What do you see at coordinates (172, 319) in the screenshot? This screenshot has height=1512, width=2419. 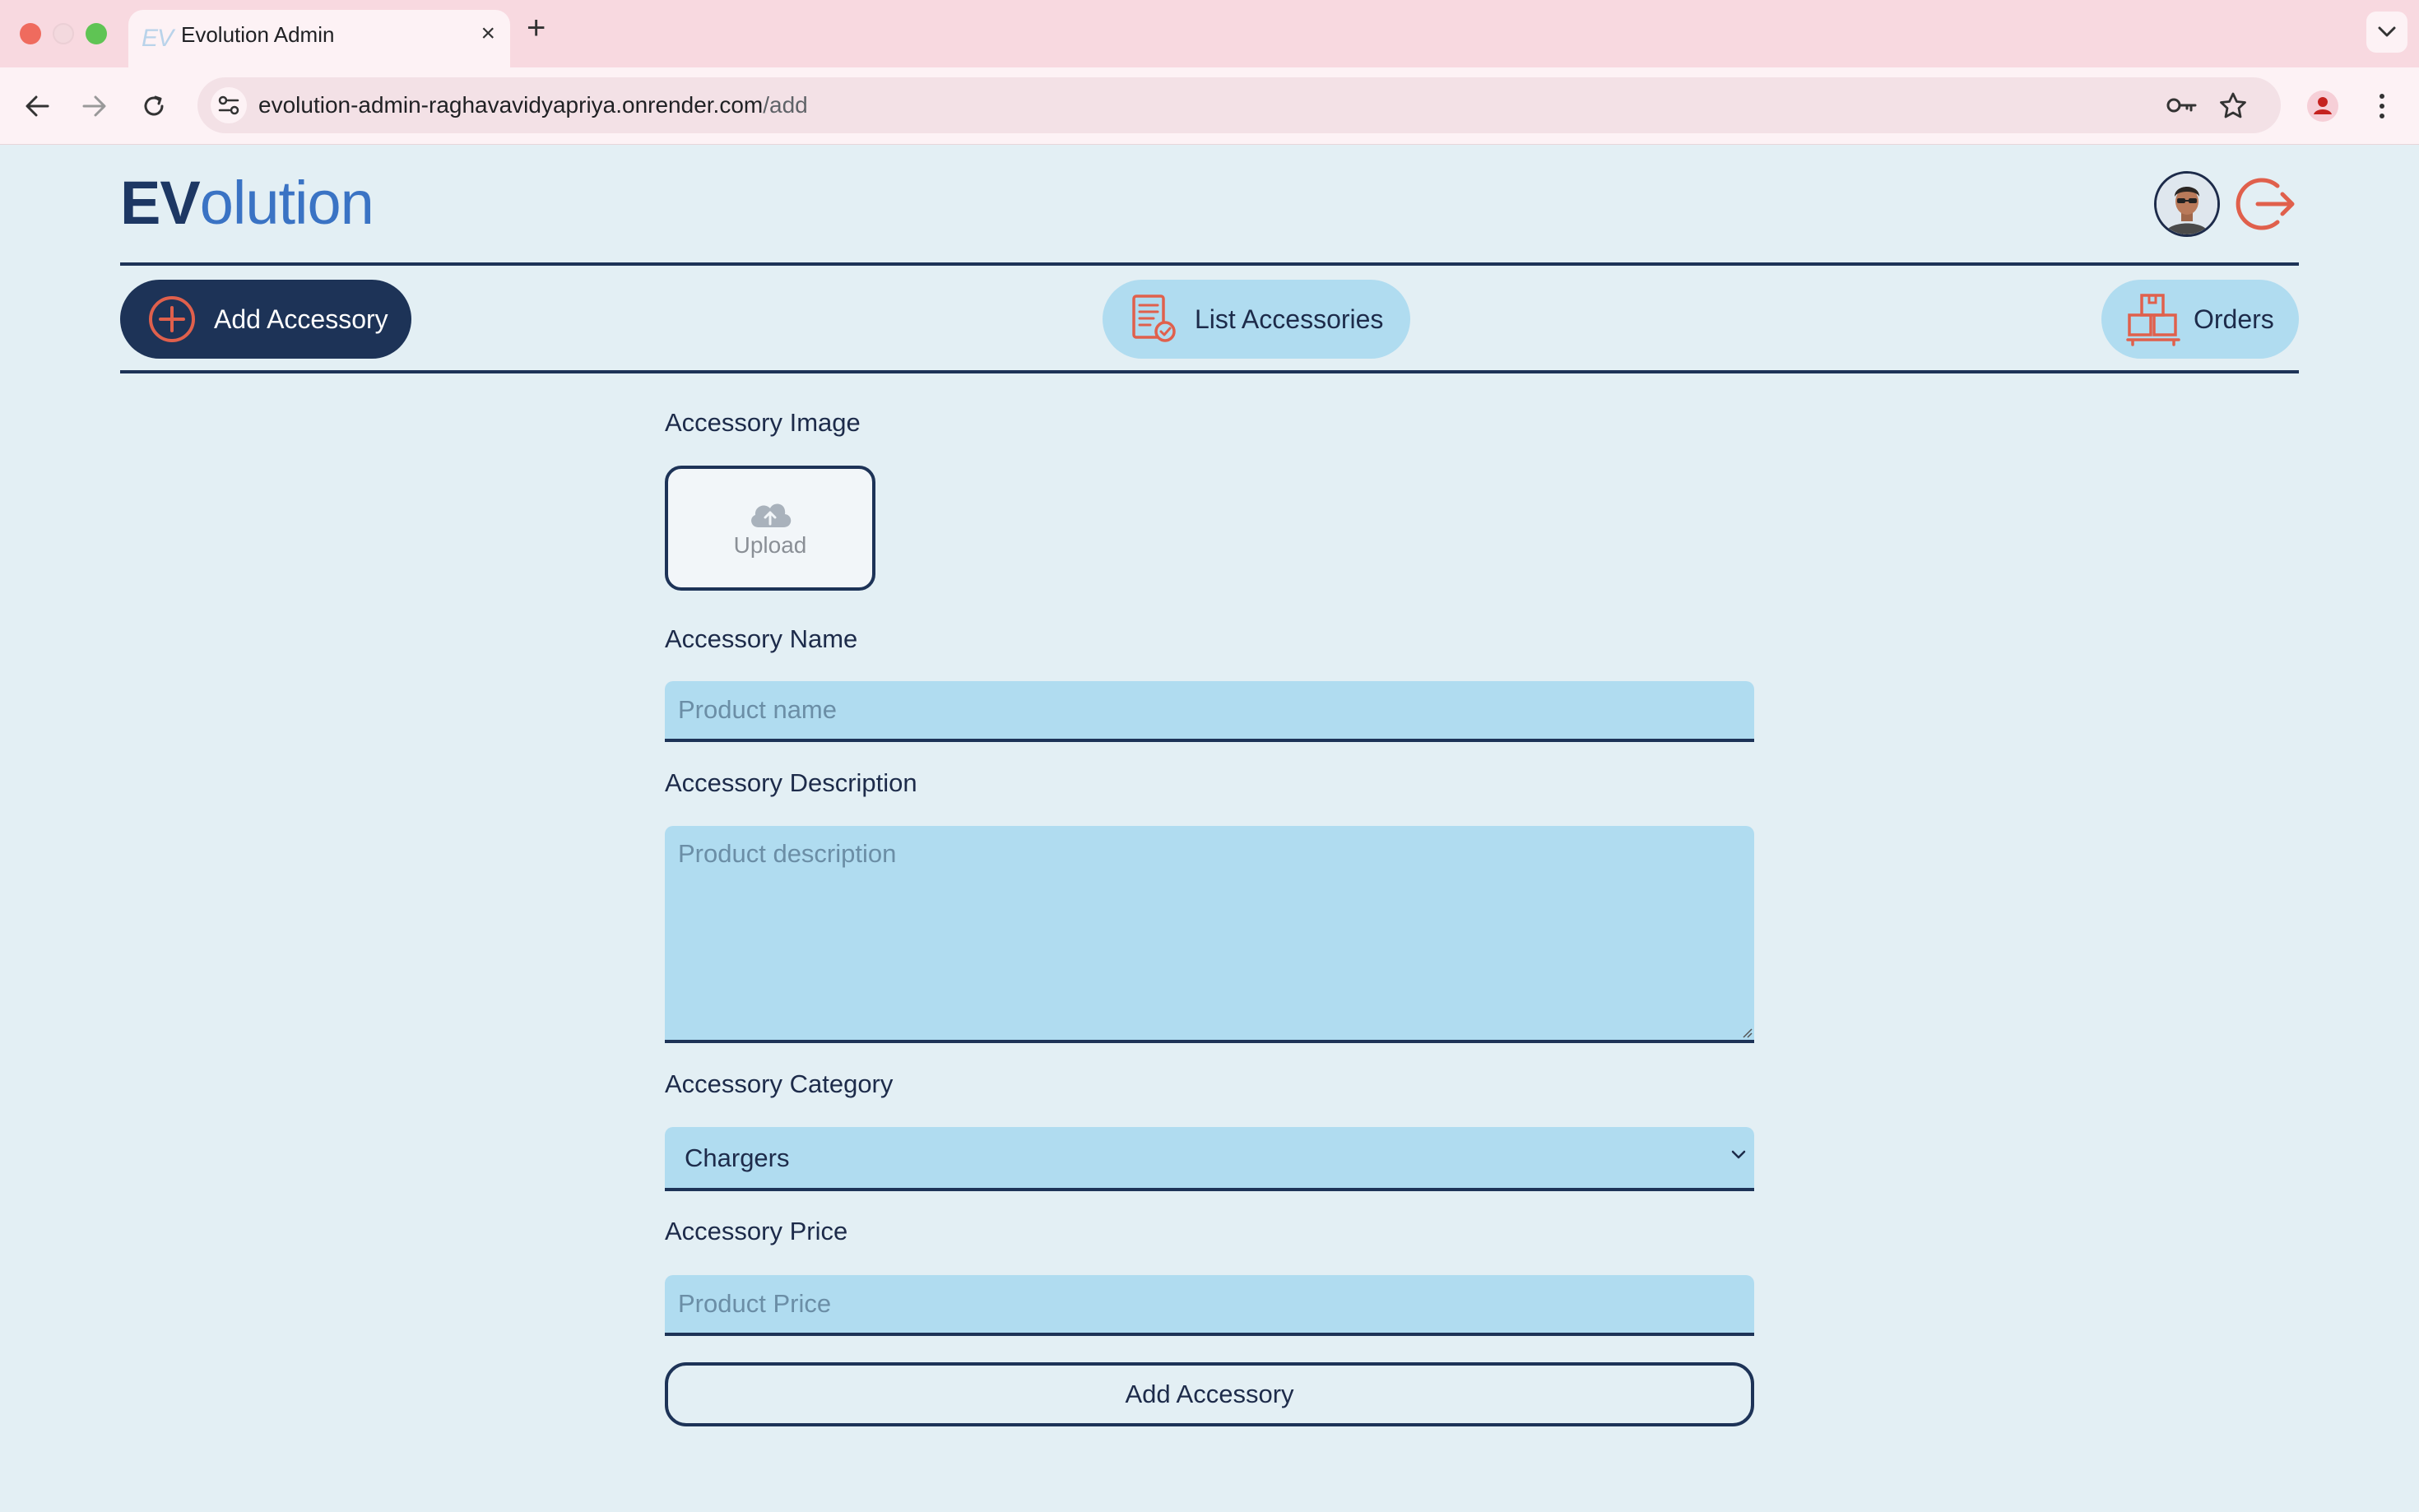 I see `plus-circle-icon` at bounding box center [172, 319].